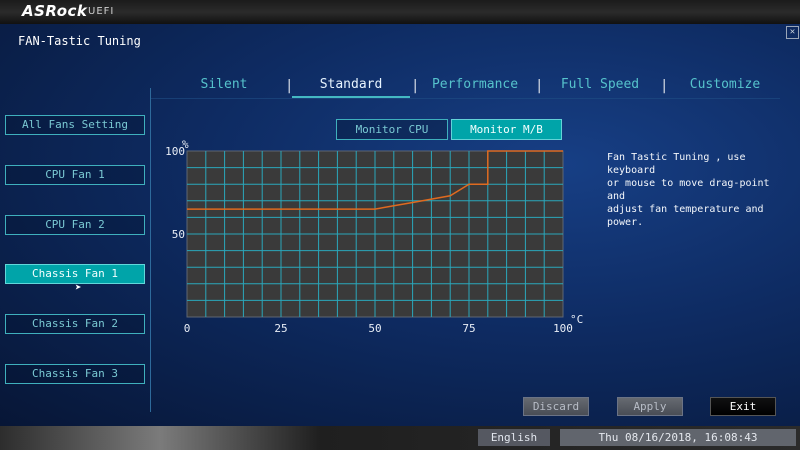  I want to click on tab-divider, so click(465, 98).